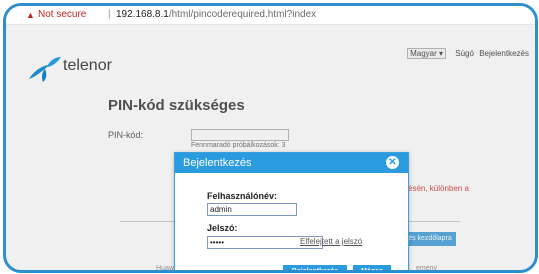 This screenshot has width=539, height=274. What do you see at coordinates (222, 228) in the screenshot?
I see `password-label: Jelszó:` at bounding box center [222, 228].